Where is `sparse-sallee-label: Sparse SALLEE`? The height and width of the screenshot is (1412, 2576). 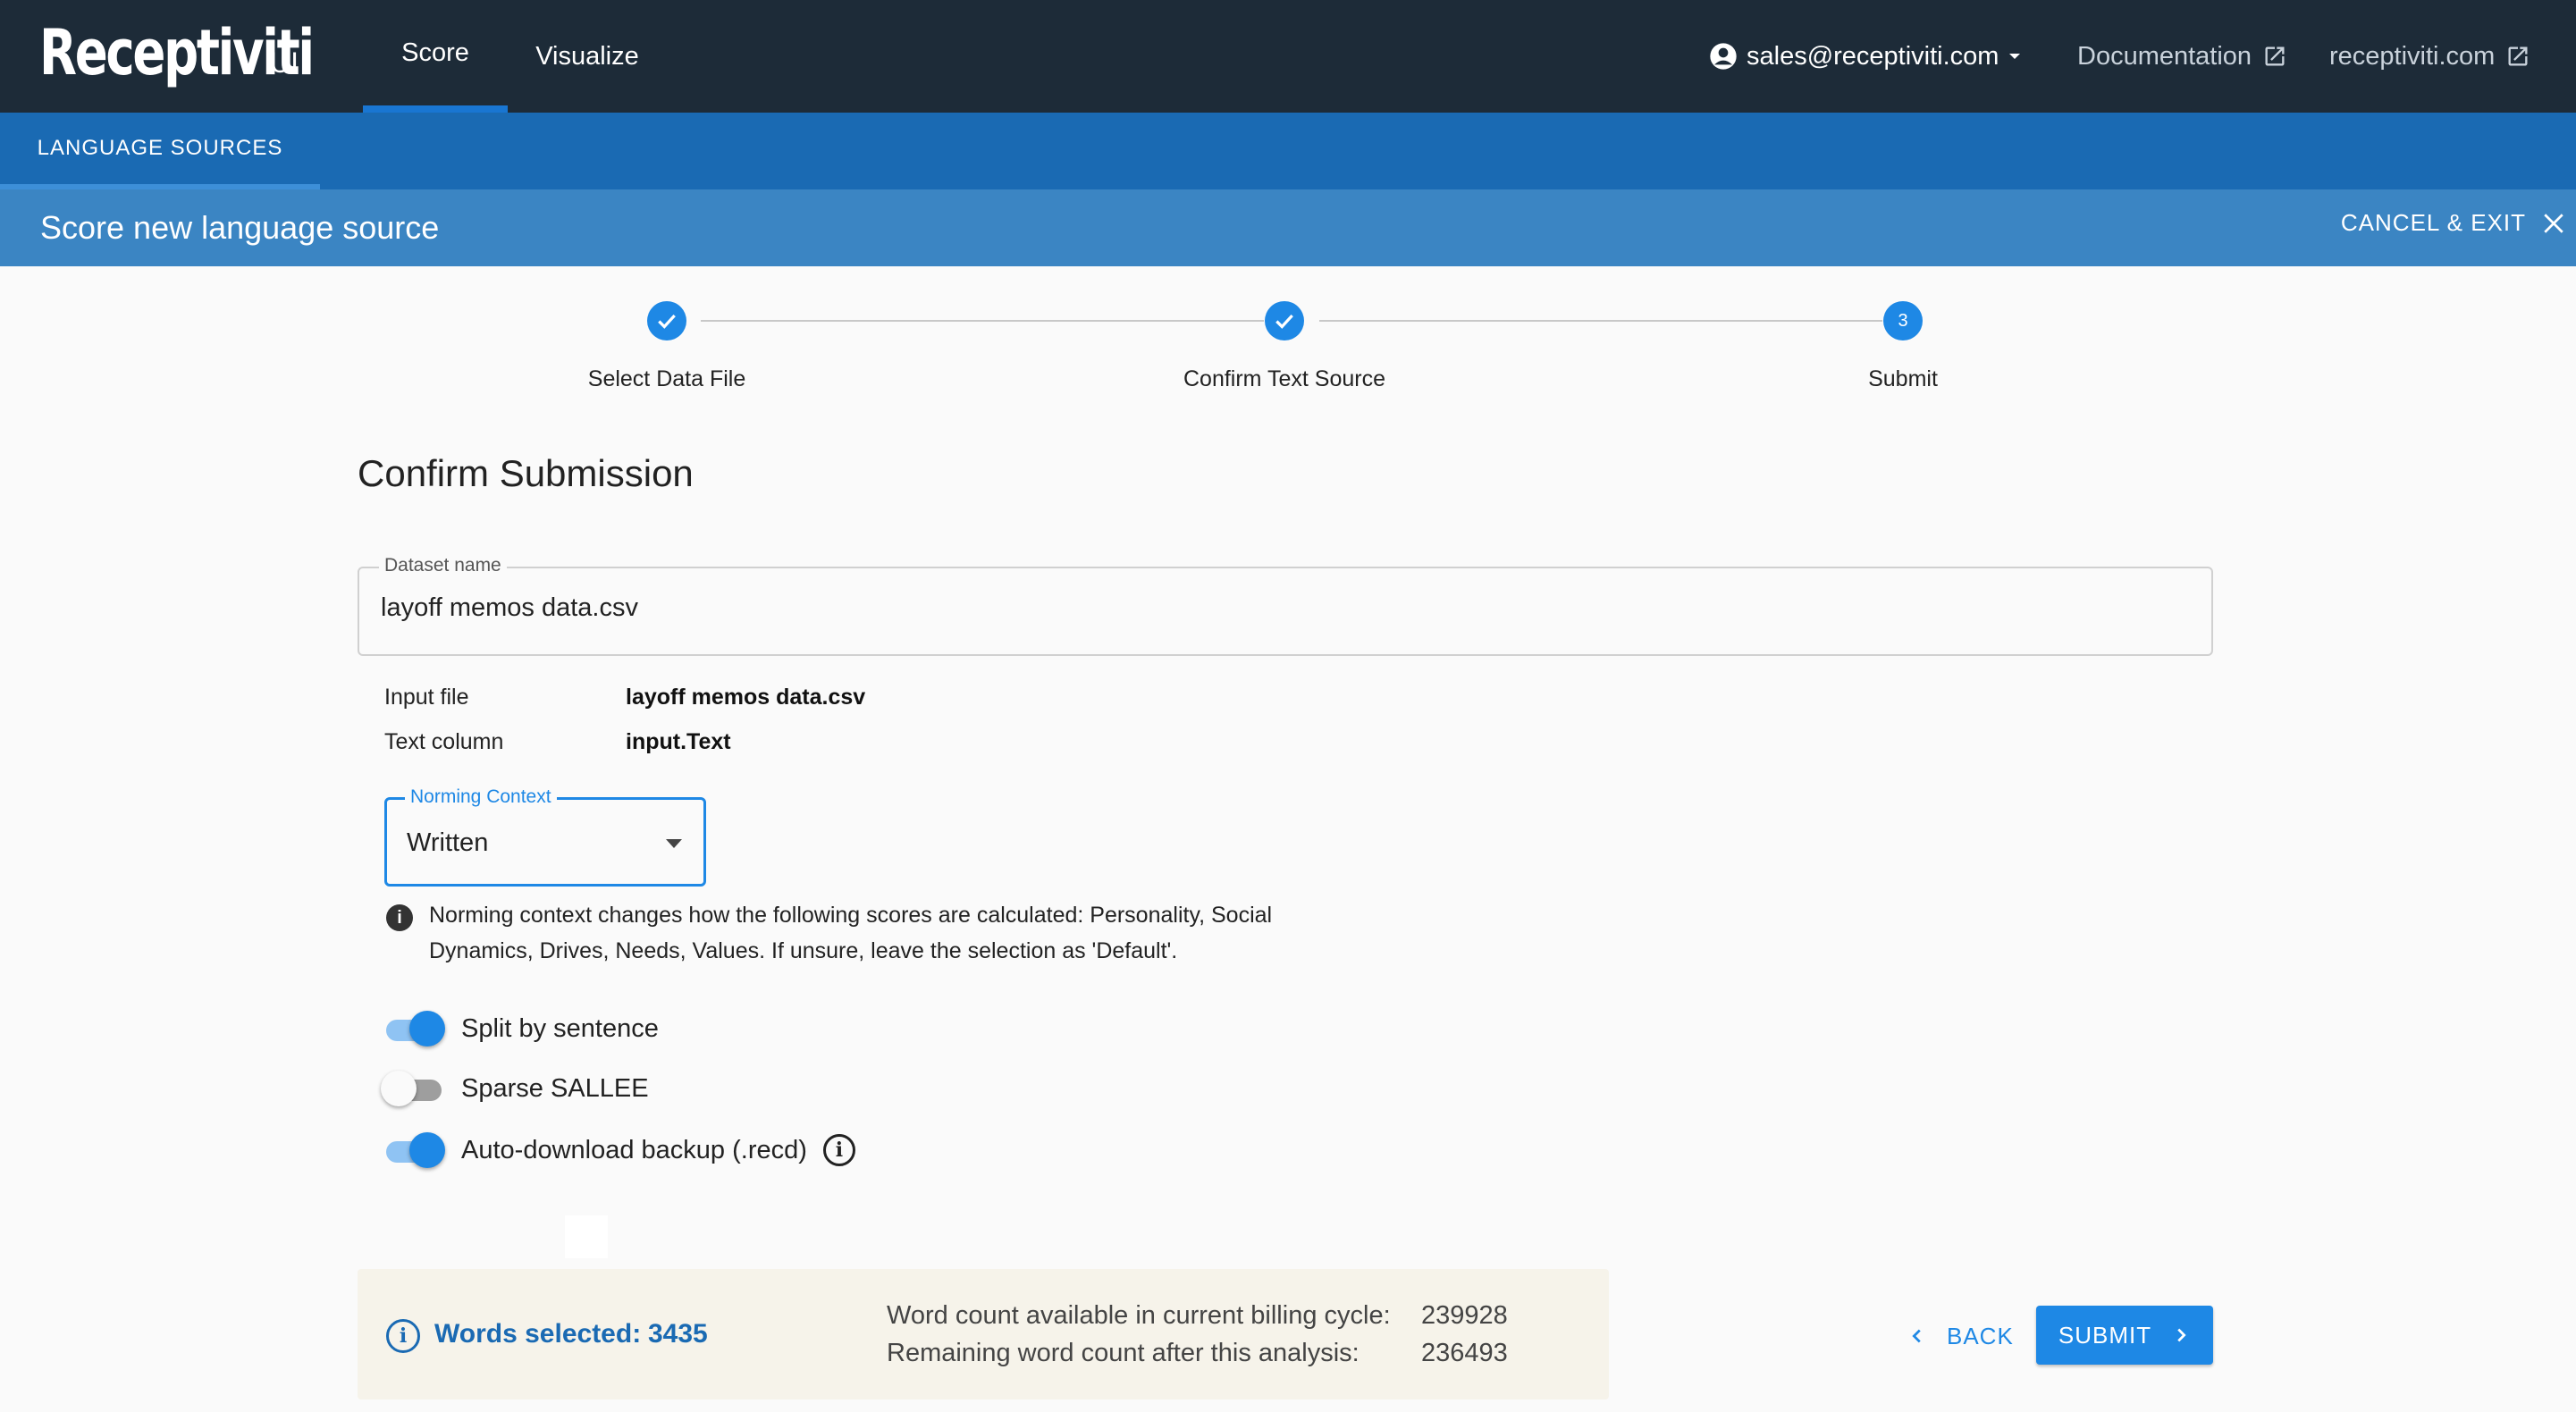
sparse-sallee-label: Sparse SALLEE is located at coordinates (555, 1088).